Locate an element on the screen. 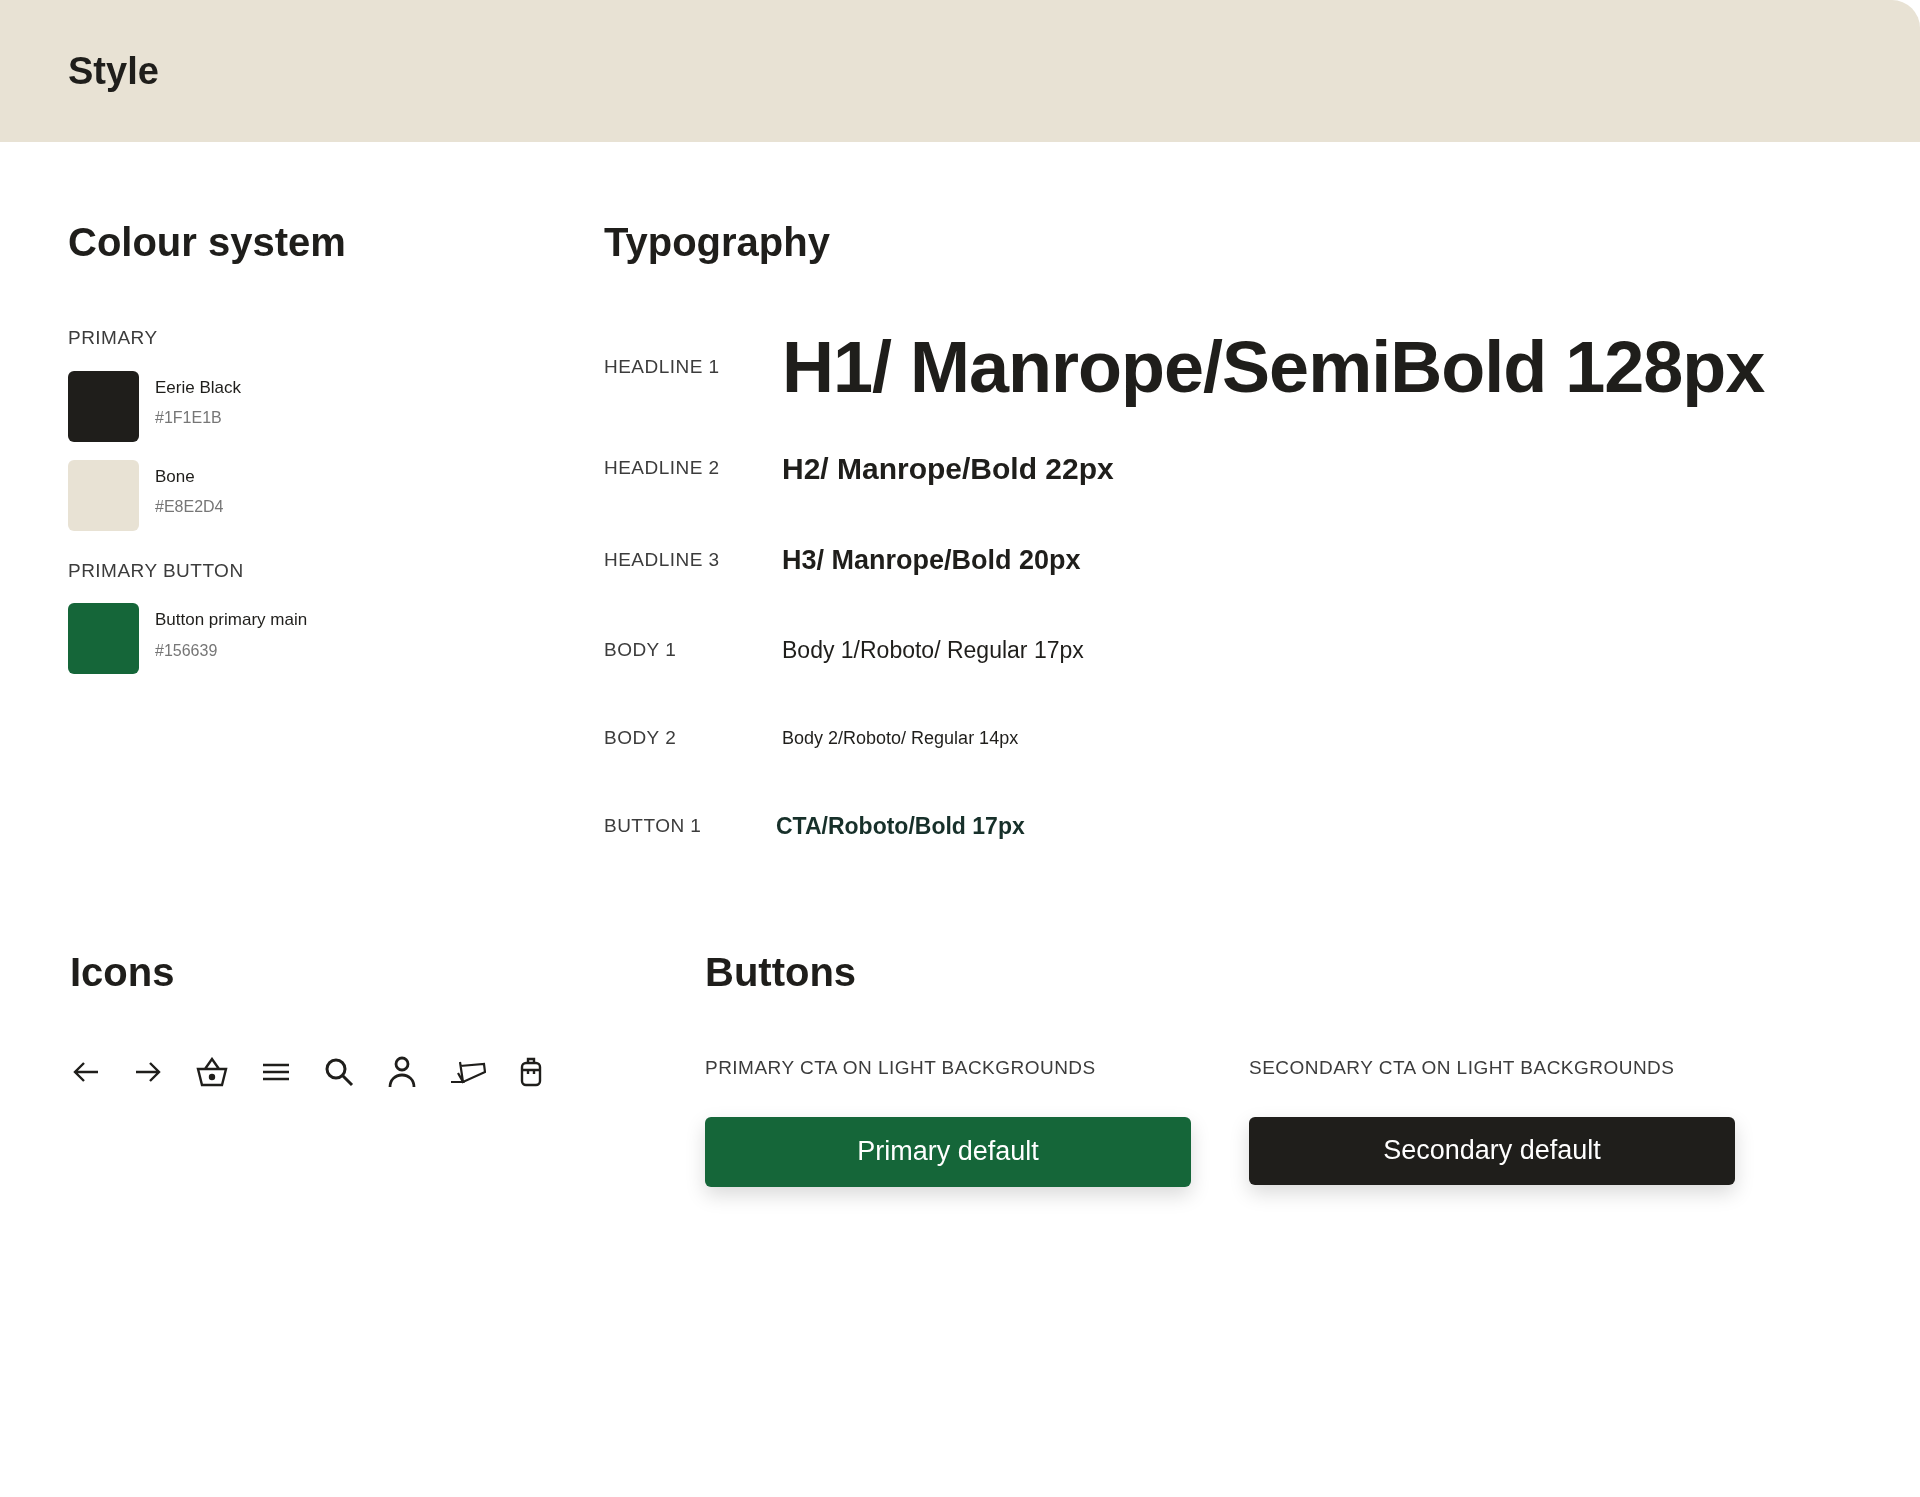 This screenshot has width=1920, height=1497. group-label: PRIMARY BUTTON is located at coordinates (156, 570).